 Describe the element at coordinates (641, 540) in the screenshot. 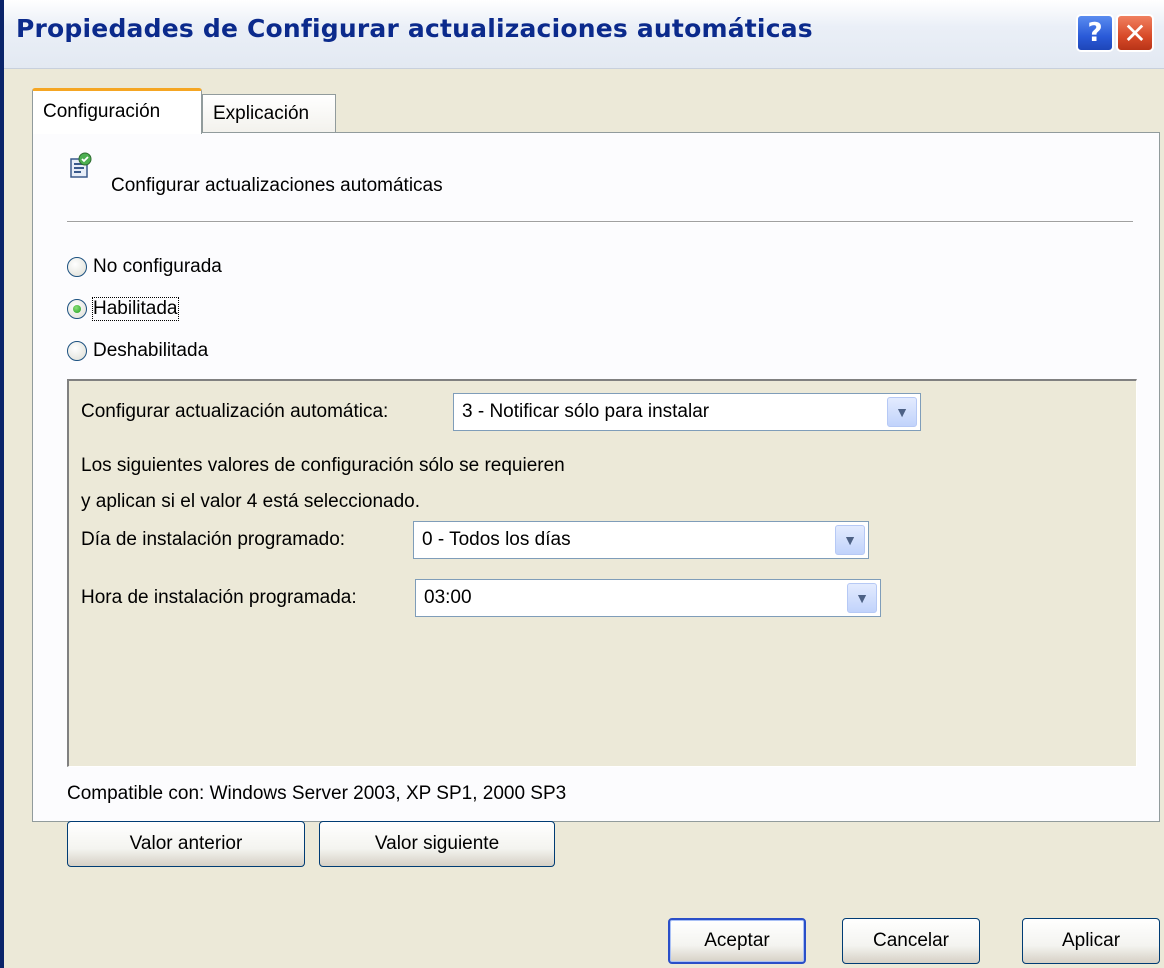

I see `install-day-select: 0 - Todos los días ▼` at that location.